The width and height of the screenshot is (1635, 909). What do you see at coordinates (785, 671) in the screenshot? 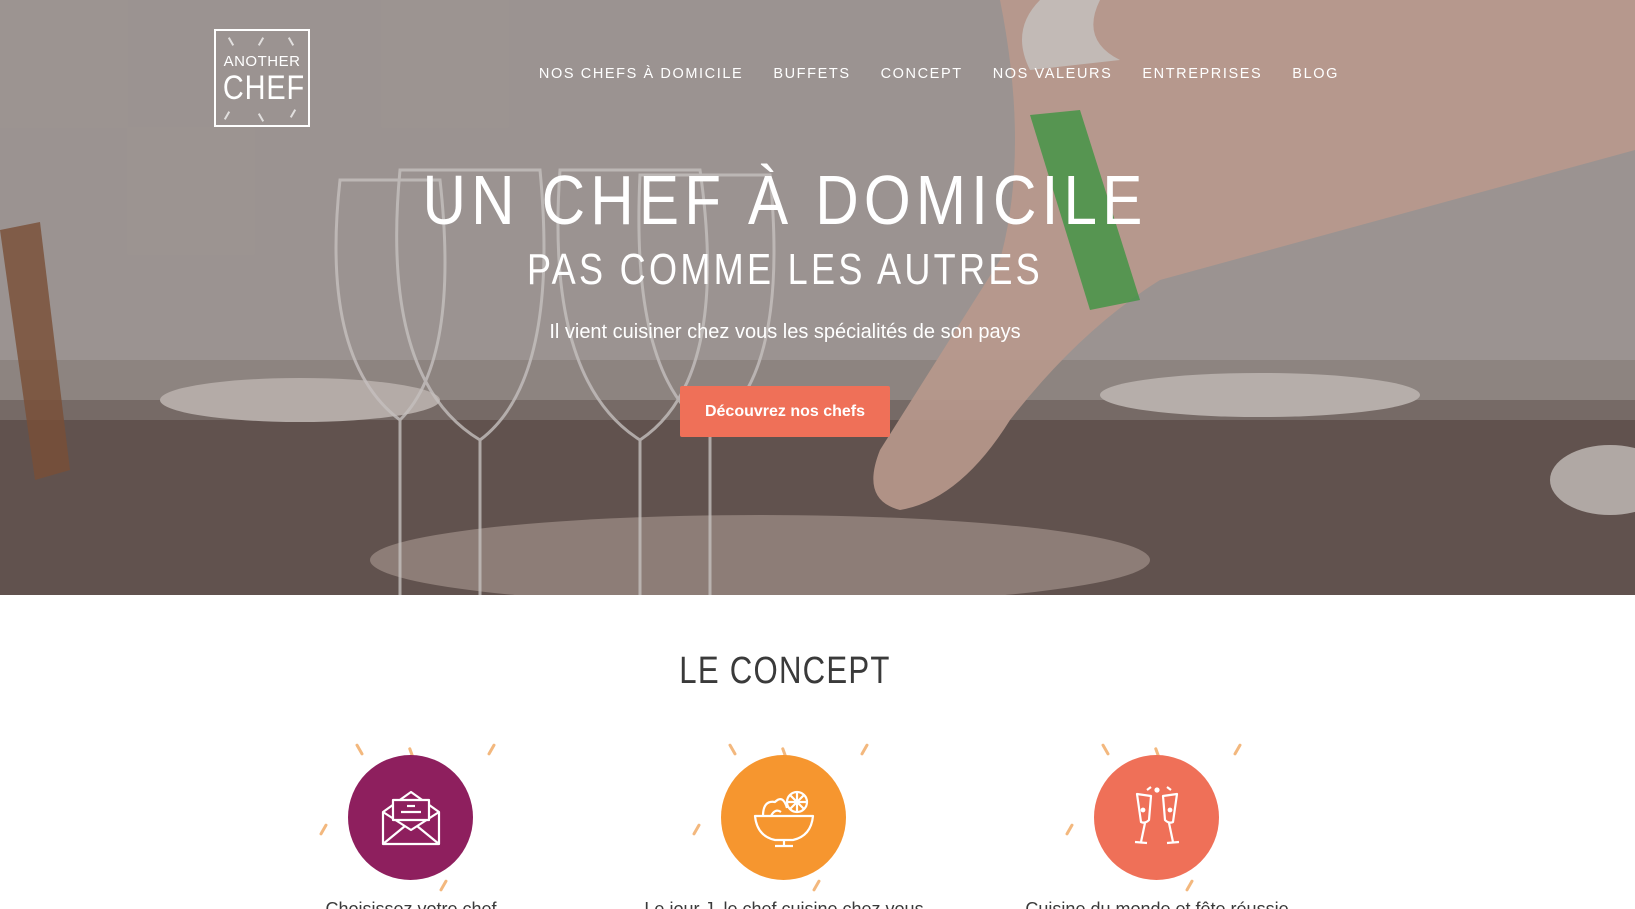
I see `concept-title: LE CONCEPT` at bounding box center [785, 671].